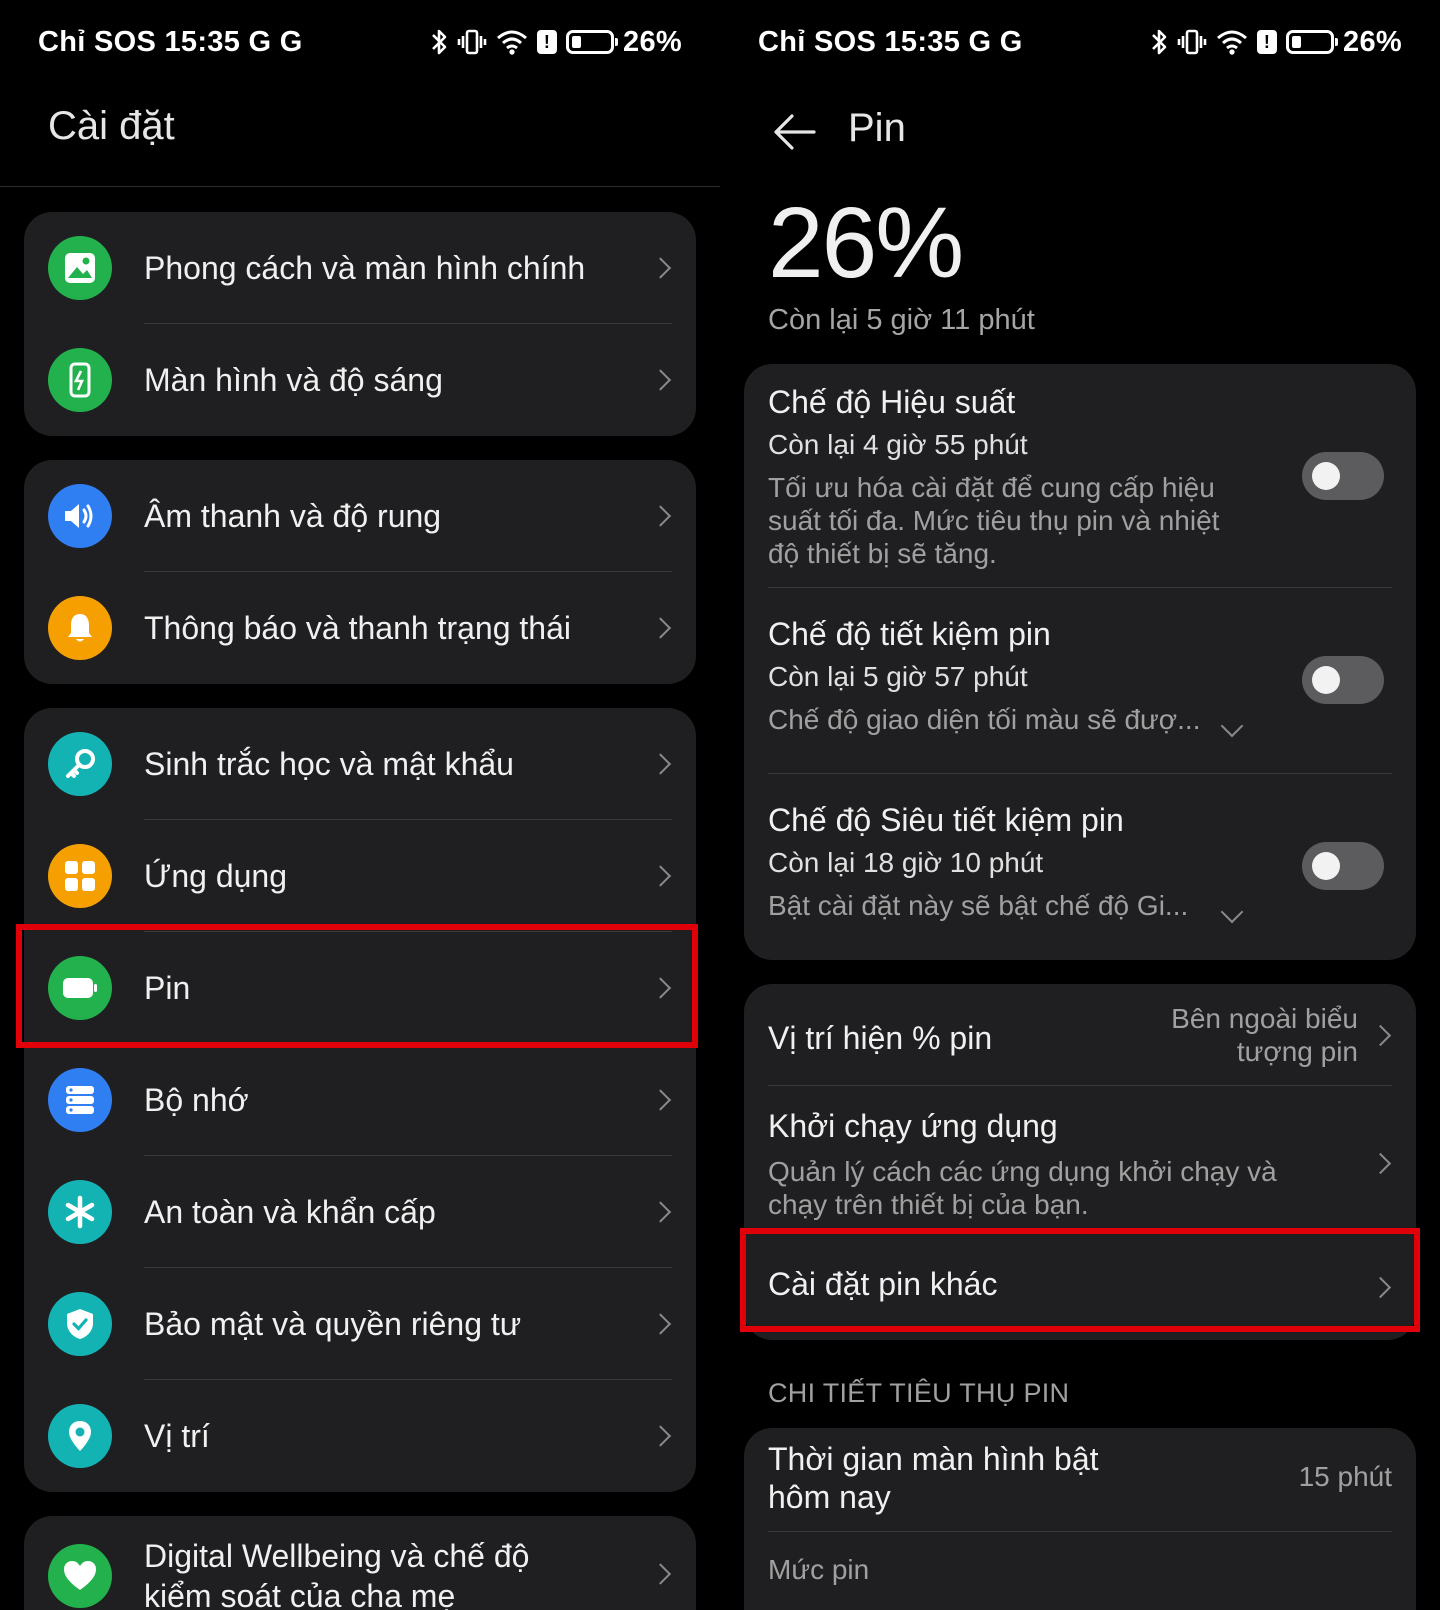  Describe the element at coordinates (1264, 1018) in the screenshot. I see `row-value-line1: Bên ngoài biểu` at that location.